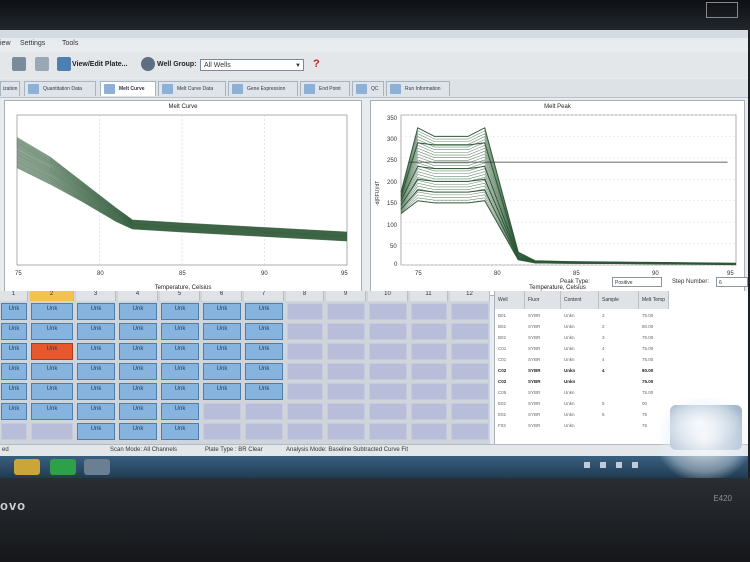 Image resolution: width=750 pixels, height=562 pixels. I want to click on tab-qc: QC, so click(368, 88).